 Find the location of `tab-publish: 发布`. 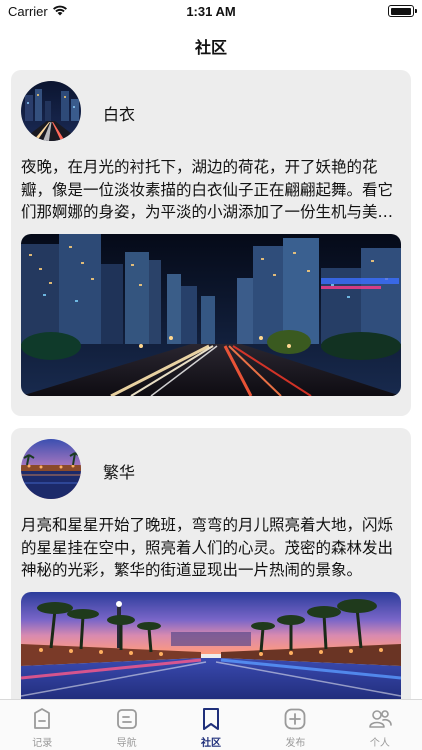

tab-publish: 发布 is located at coordinates (295, 725).